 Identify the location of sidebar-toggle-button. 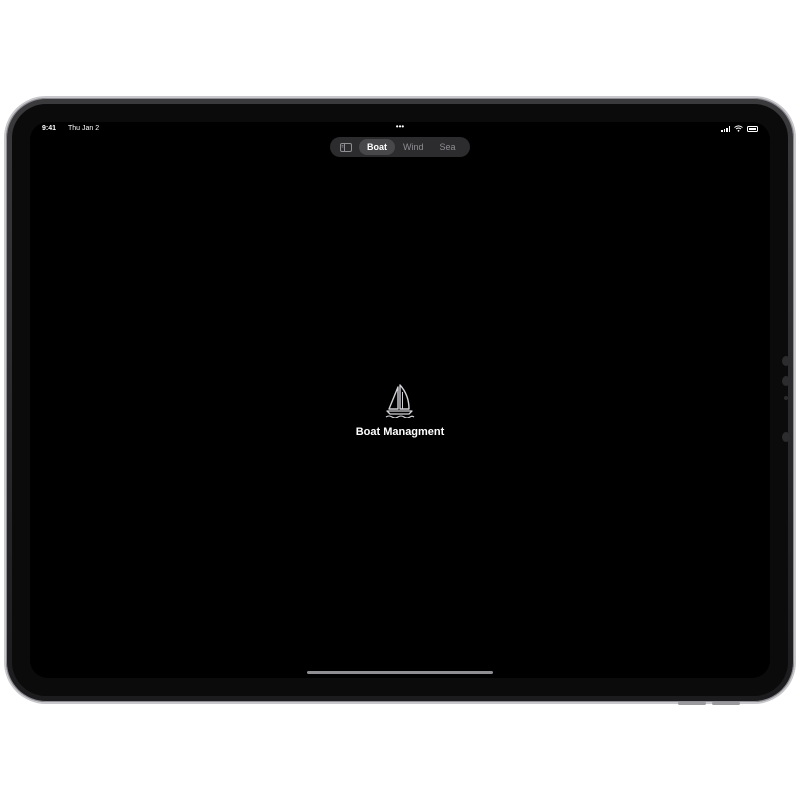
(346, 147).